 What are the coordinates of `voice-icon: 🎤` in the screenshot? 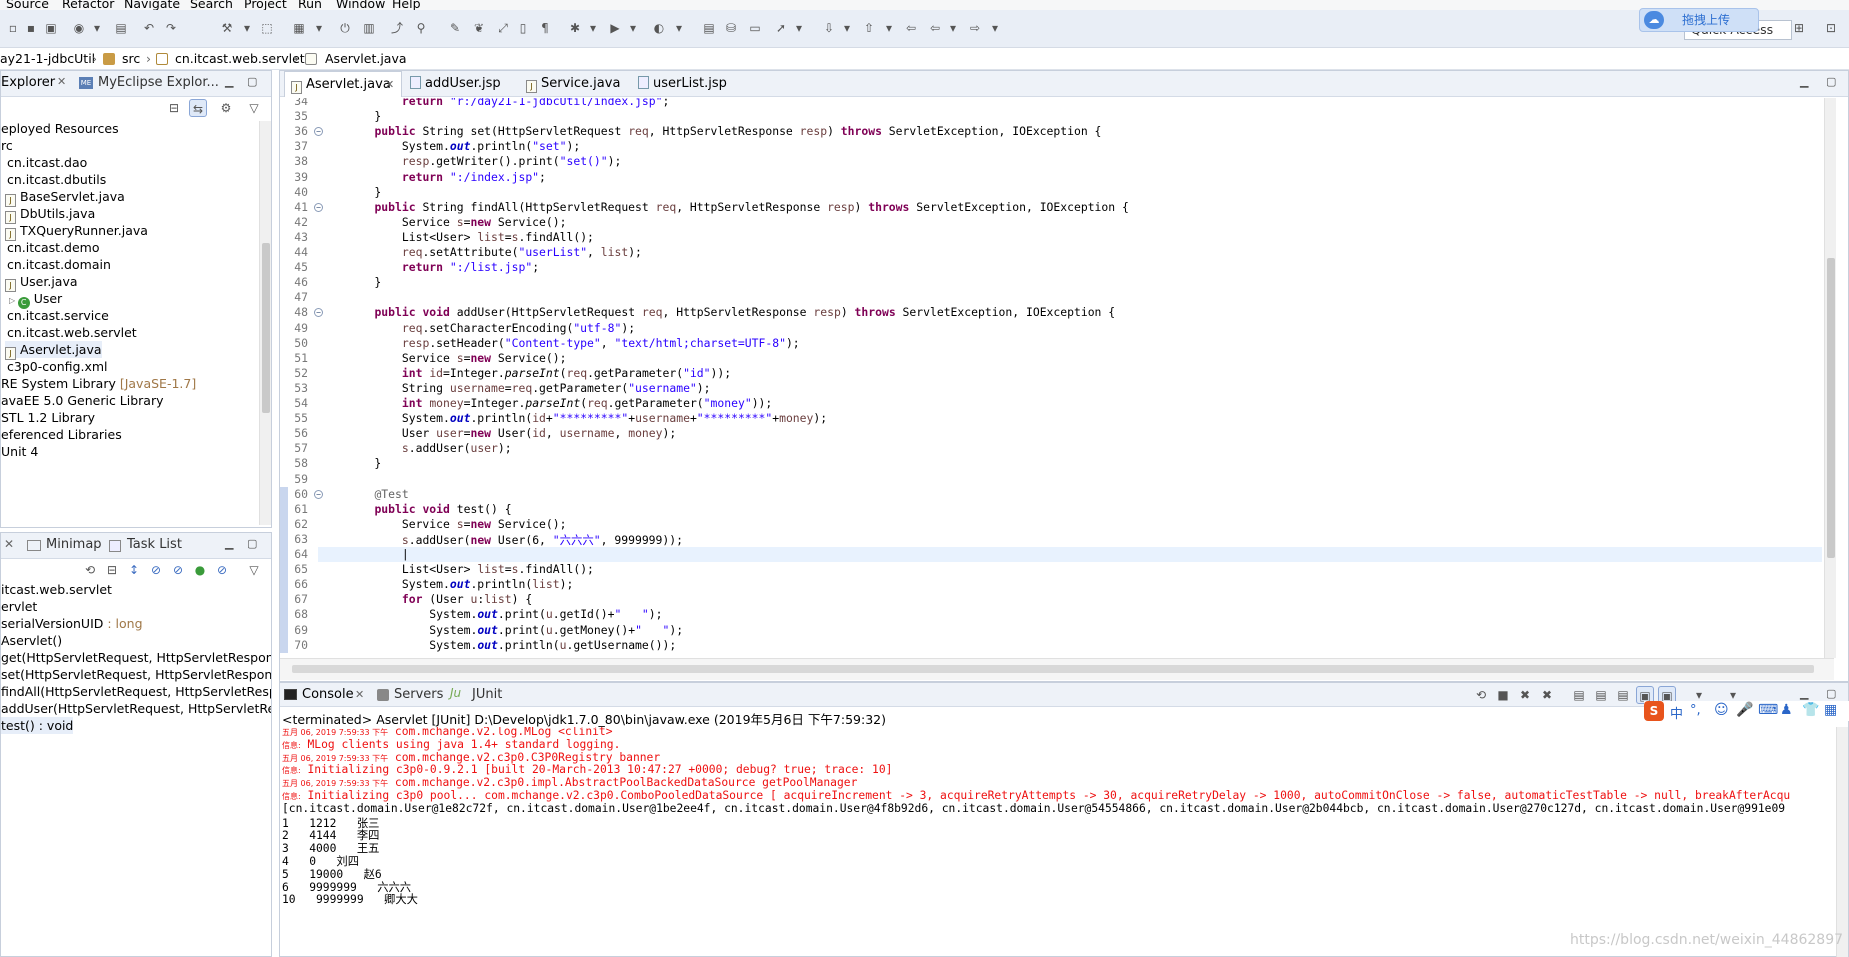 It's located at (1744, 710).